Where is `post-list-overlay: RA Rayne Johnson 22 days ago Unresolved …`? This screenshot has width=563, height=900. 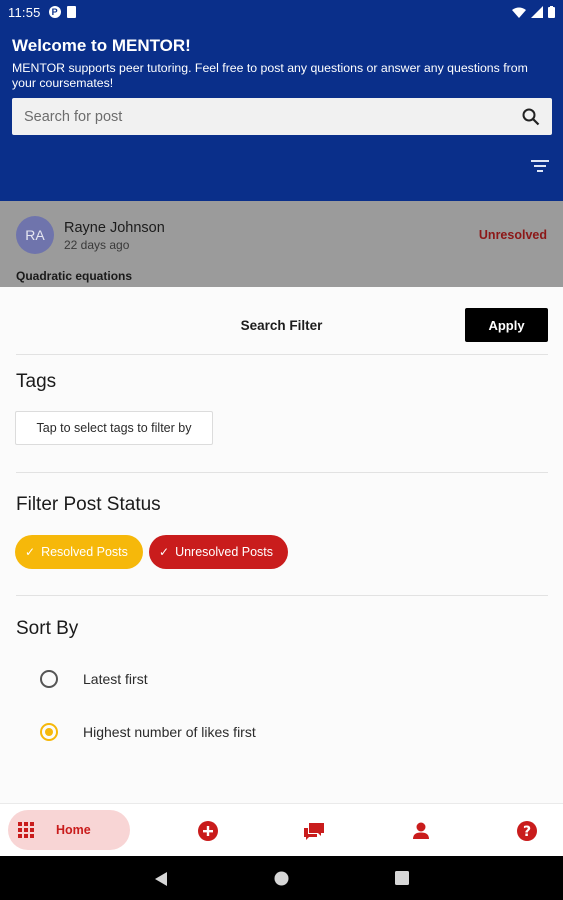 post-list-overlay: RA Rayne Johnson 22 days ago Unresolved … is located at coordinates (281, 244).